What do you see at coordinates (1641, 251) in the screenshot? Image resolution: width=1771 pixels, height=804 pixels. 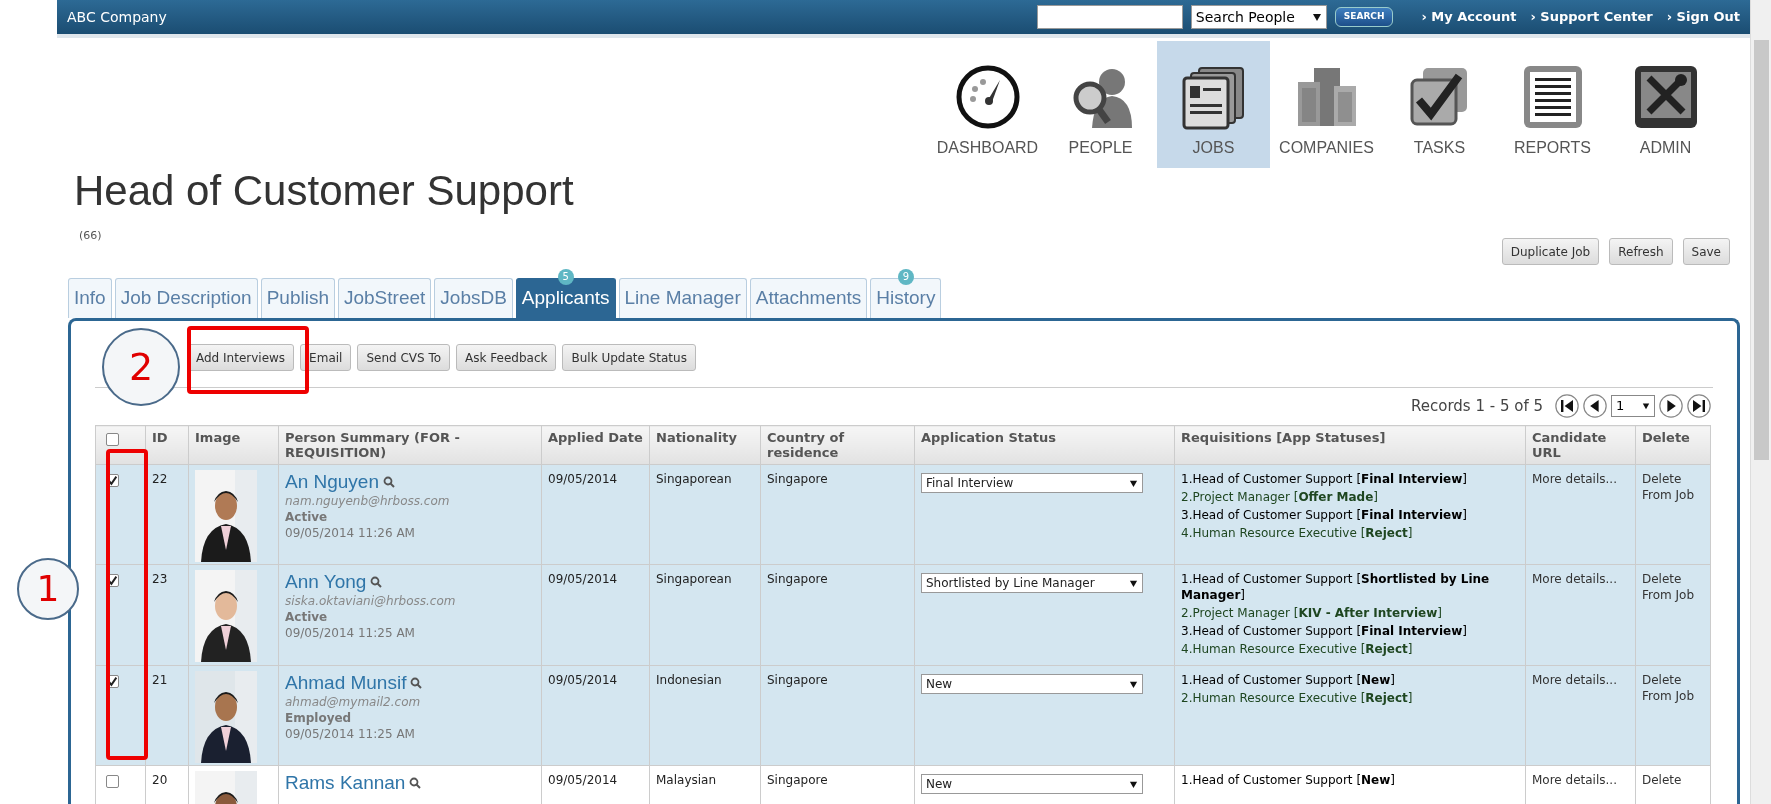 I see `action-button: Refresh` at bounding box center [1641, 251].